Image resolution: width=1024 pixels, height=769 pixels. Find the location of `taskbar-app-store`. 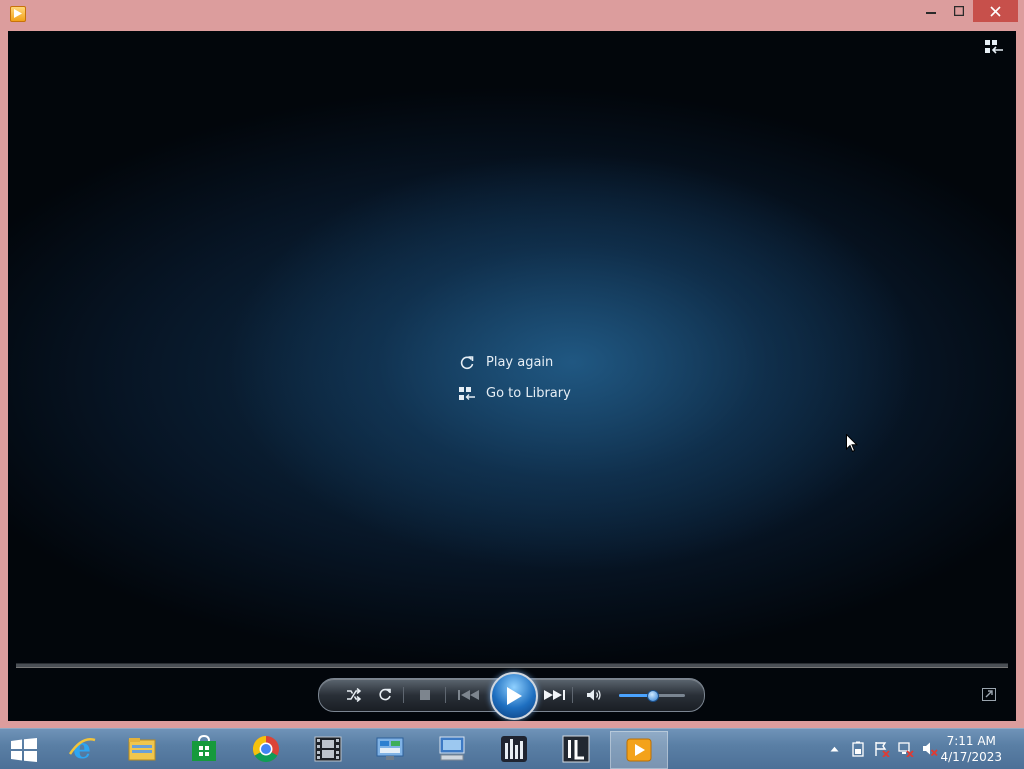

taskbar-app-store is located at coordinates (204, 749).